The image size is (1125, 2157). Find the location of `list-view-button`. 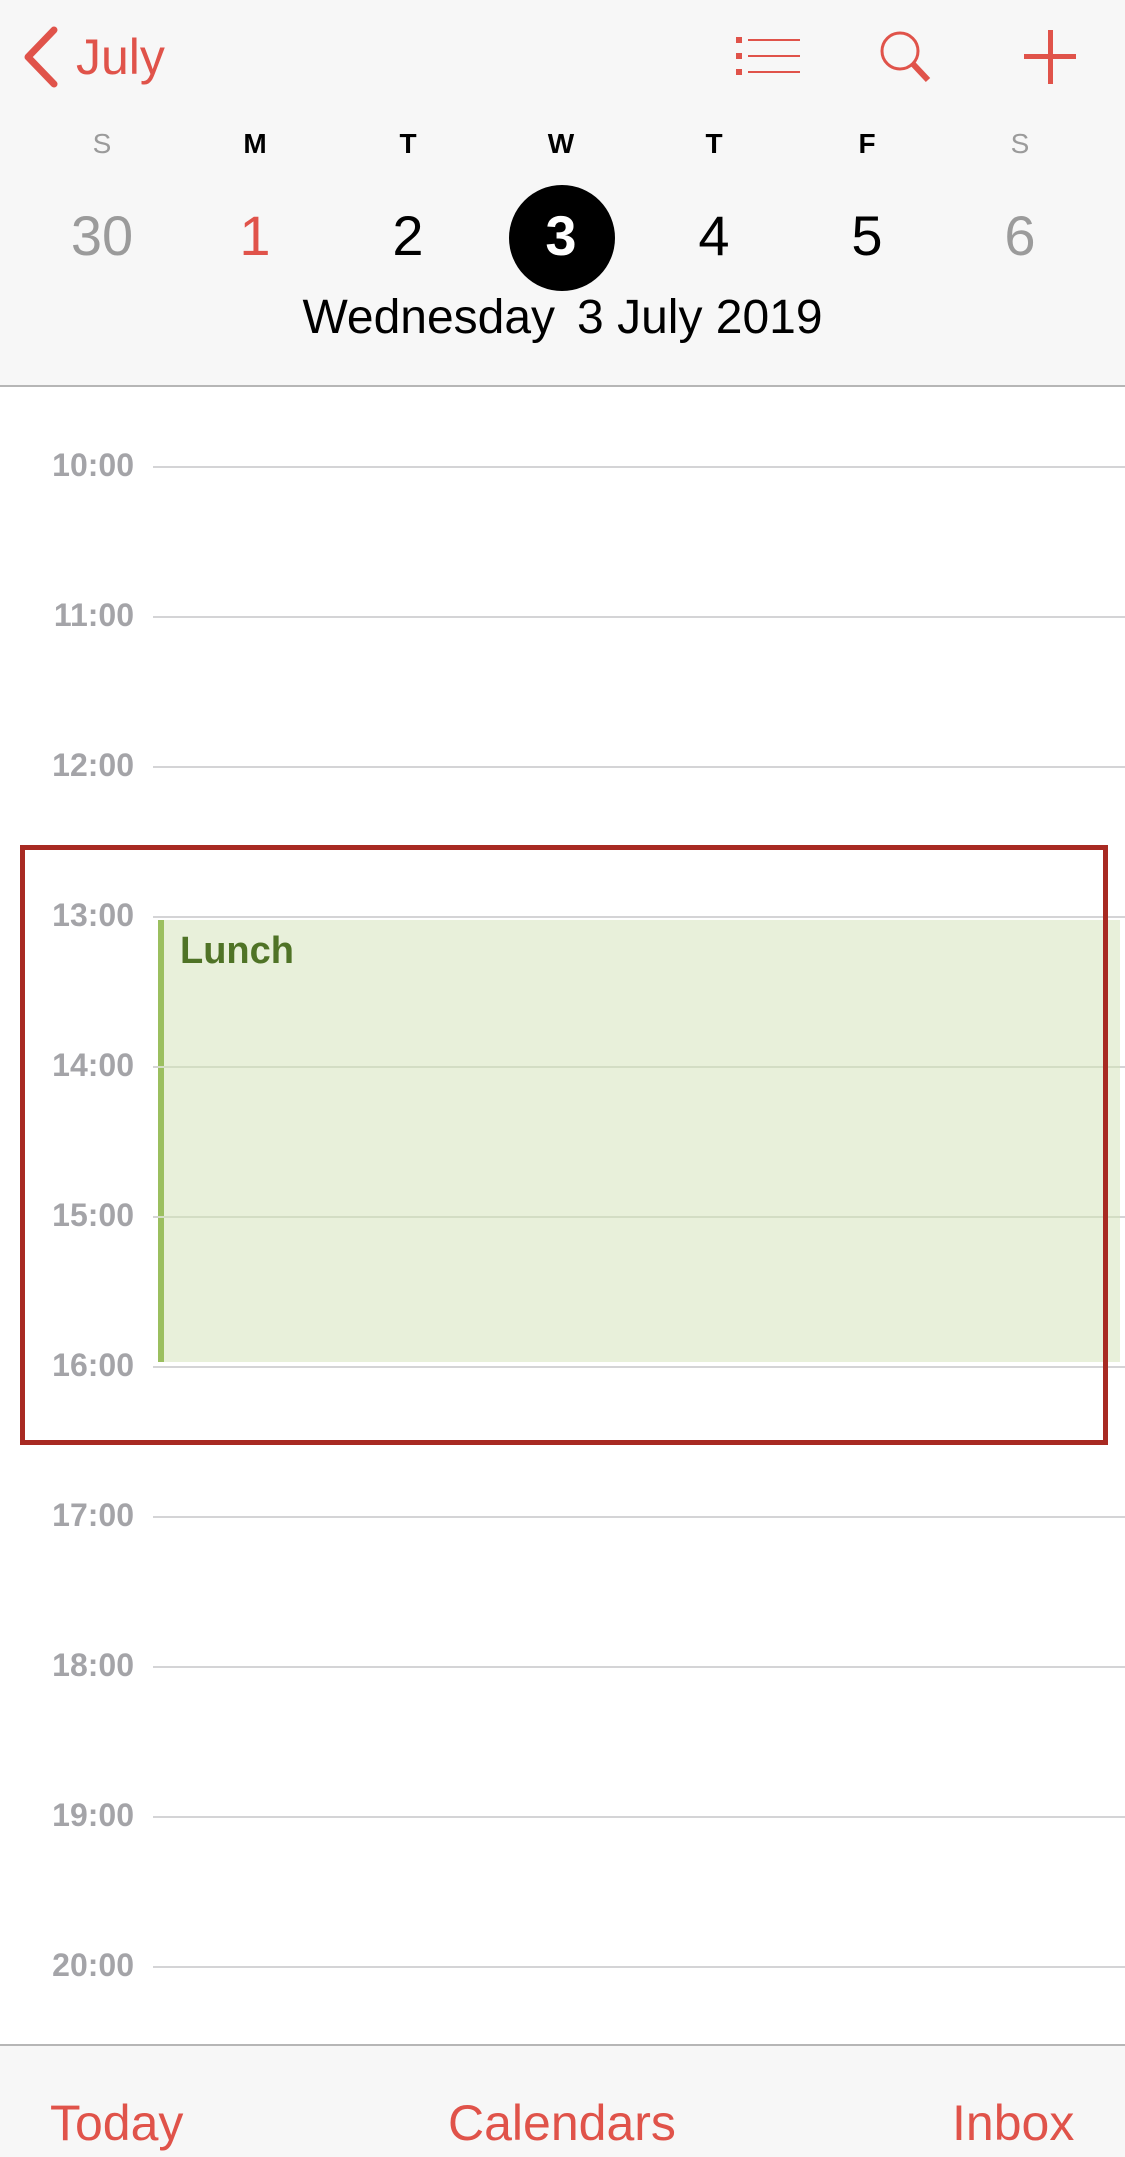

list-view-button is located at coordinates (768, 57).